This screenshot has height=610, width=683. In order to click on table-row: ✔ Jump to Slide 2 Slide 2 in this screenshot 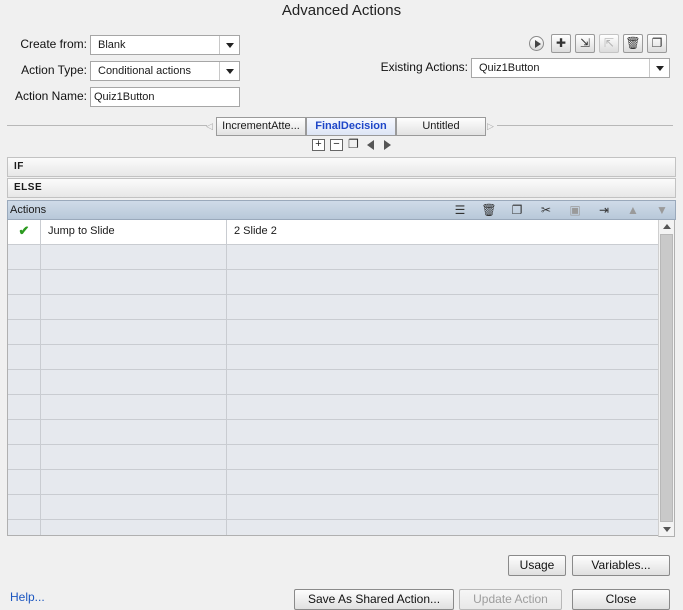, I will do `click(333, 232)`.